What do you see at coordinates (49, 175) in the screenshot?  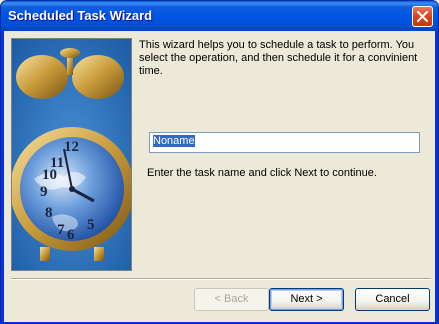 I see `svg-text: 10` at bounding box center [49, 175].